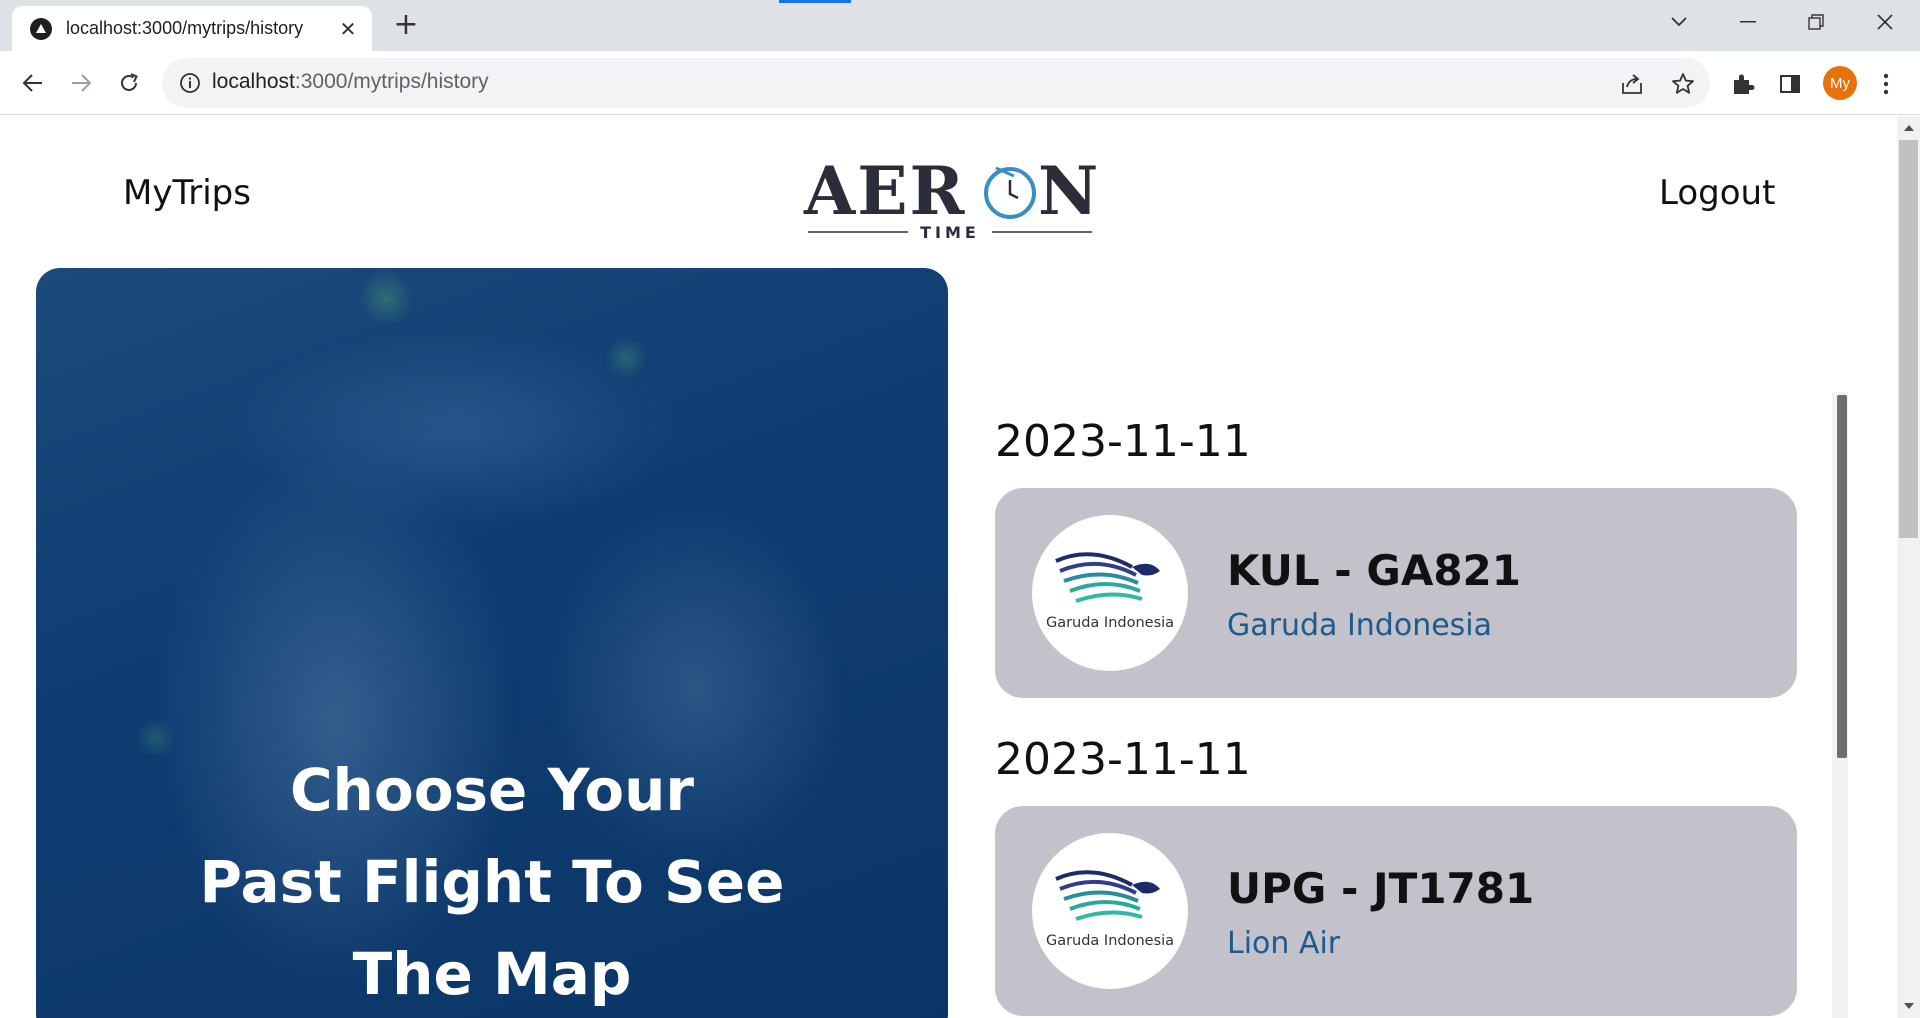  I want to click on page-scrollbar-thumb, so click(1908, 339).